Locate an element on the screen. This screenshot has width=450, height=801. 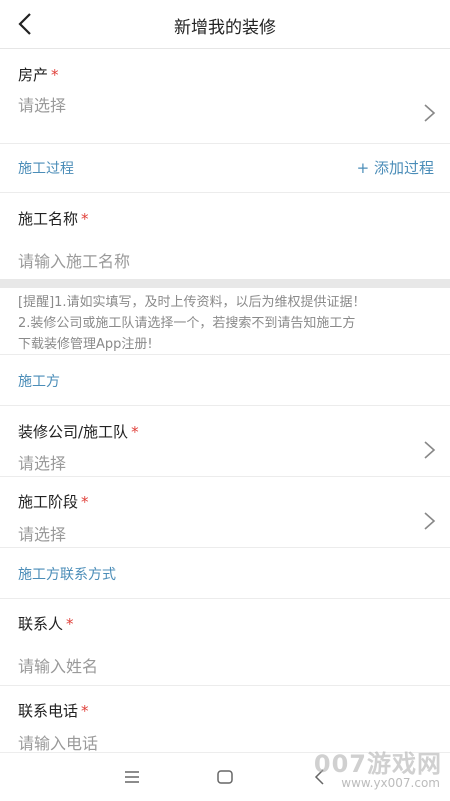
property-select: 请选择 is located at coordinates (42, 104).